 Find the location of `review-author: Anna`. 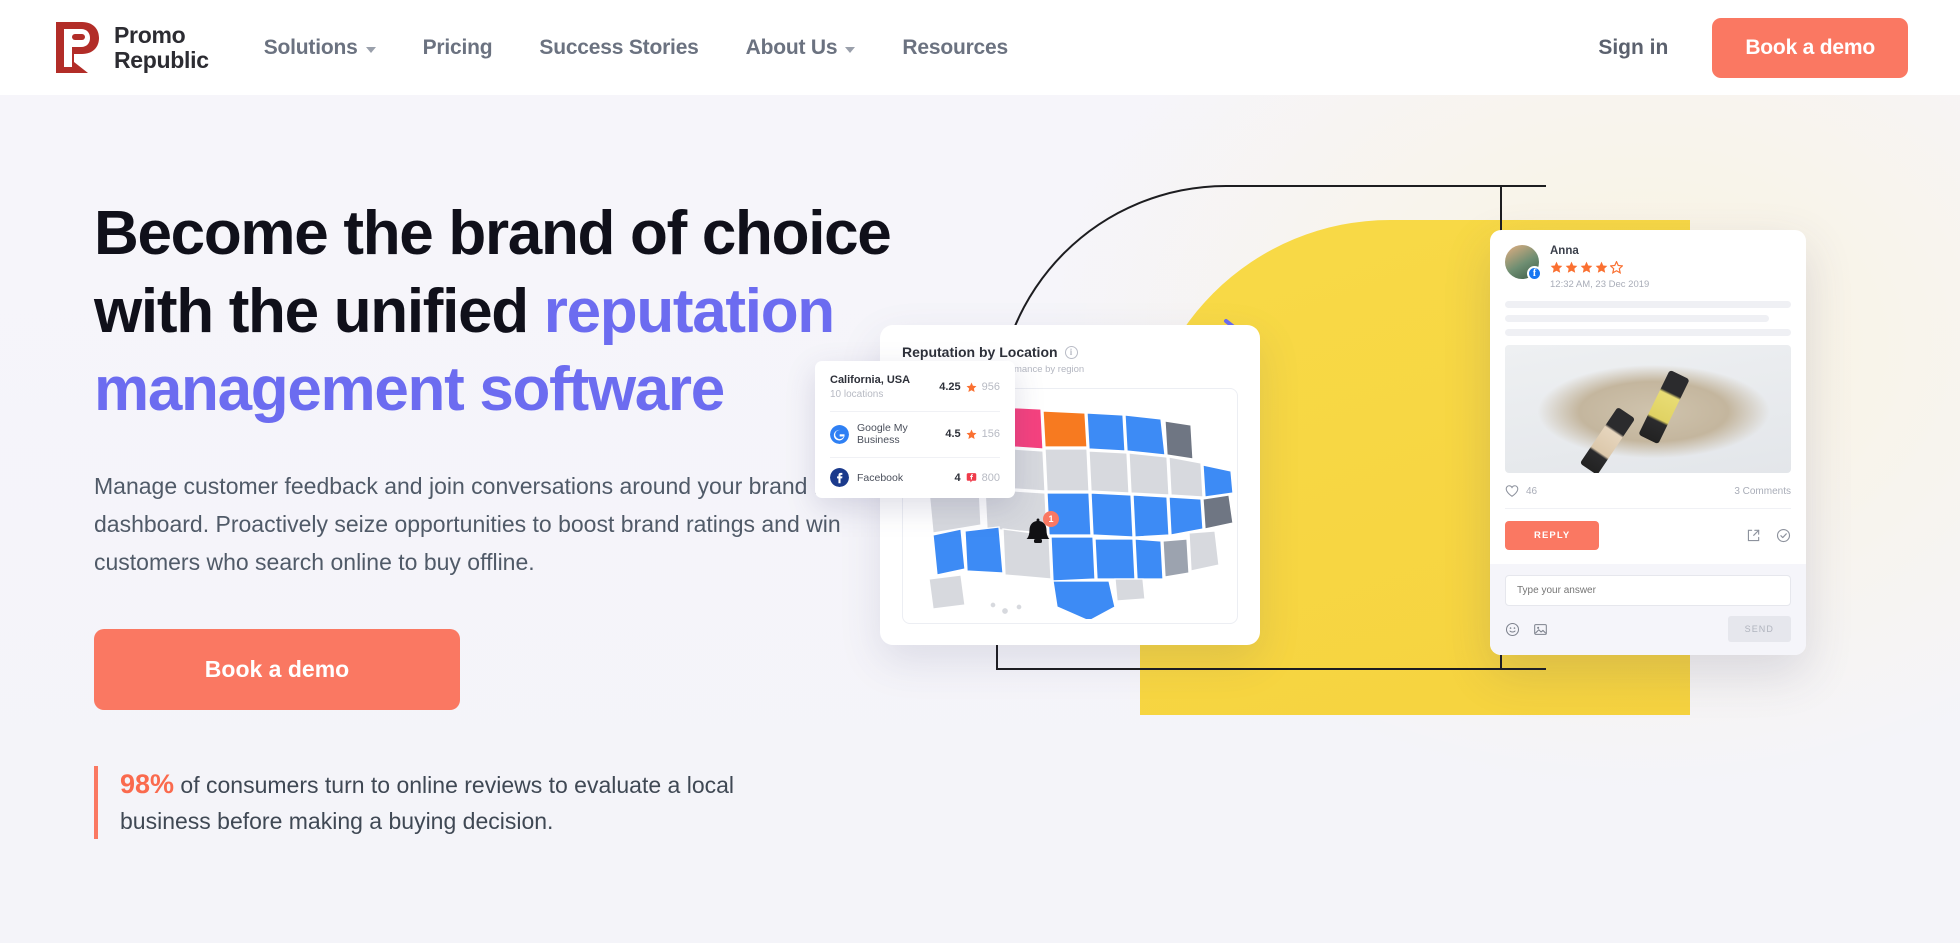

review-author: Anna is located at coordinates (1564, 251).